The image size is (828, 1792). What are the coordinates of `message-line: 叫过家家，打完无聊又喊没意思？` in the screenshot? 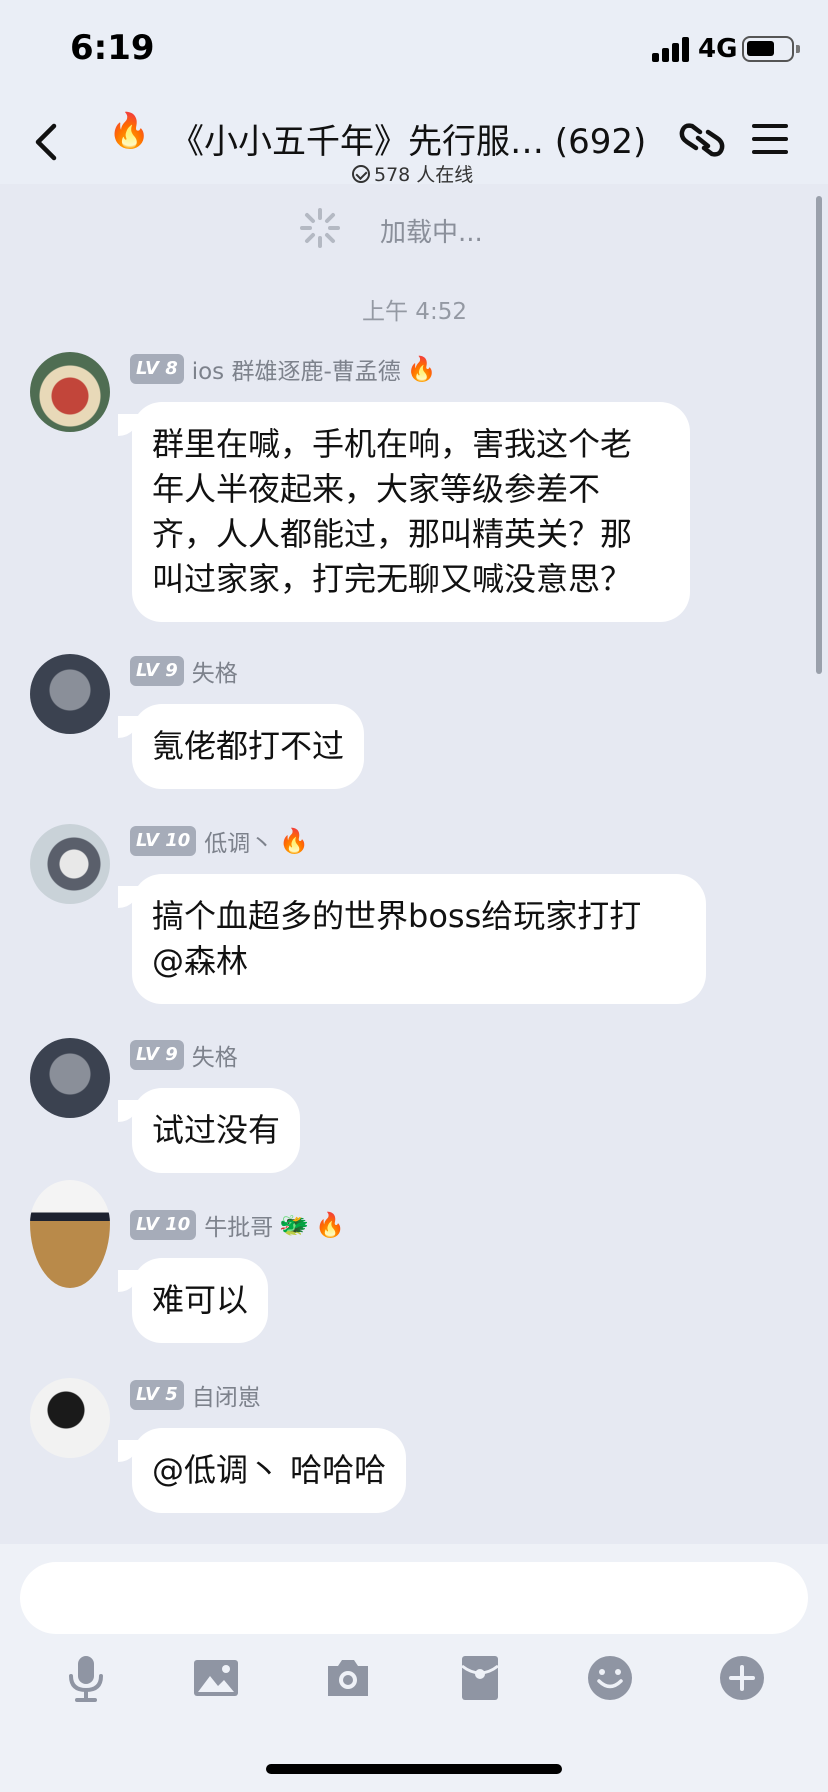 It's located at (392, 579).